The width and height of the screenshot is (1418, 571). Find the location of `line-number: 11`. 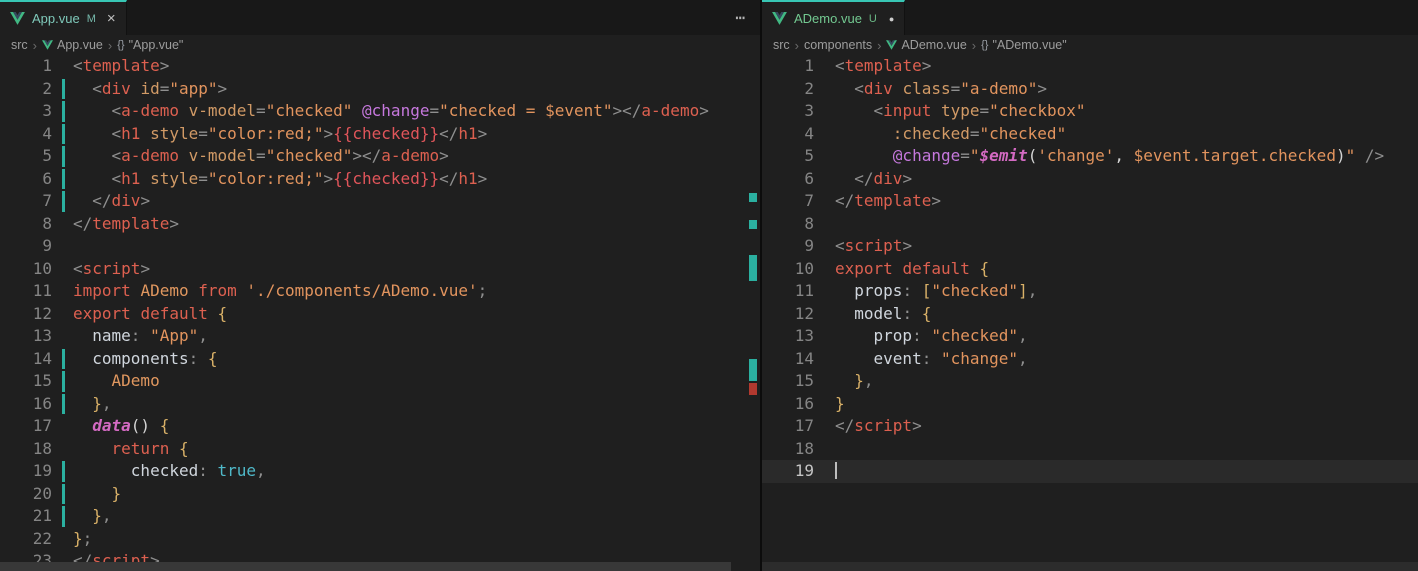

line-number: 11 is located at coordinates (804, 290).